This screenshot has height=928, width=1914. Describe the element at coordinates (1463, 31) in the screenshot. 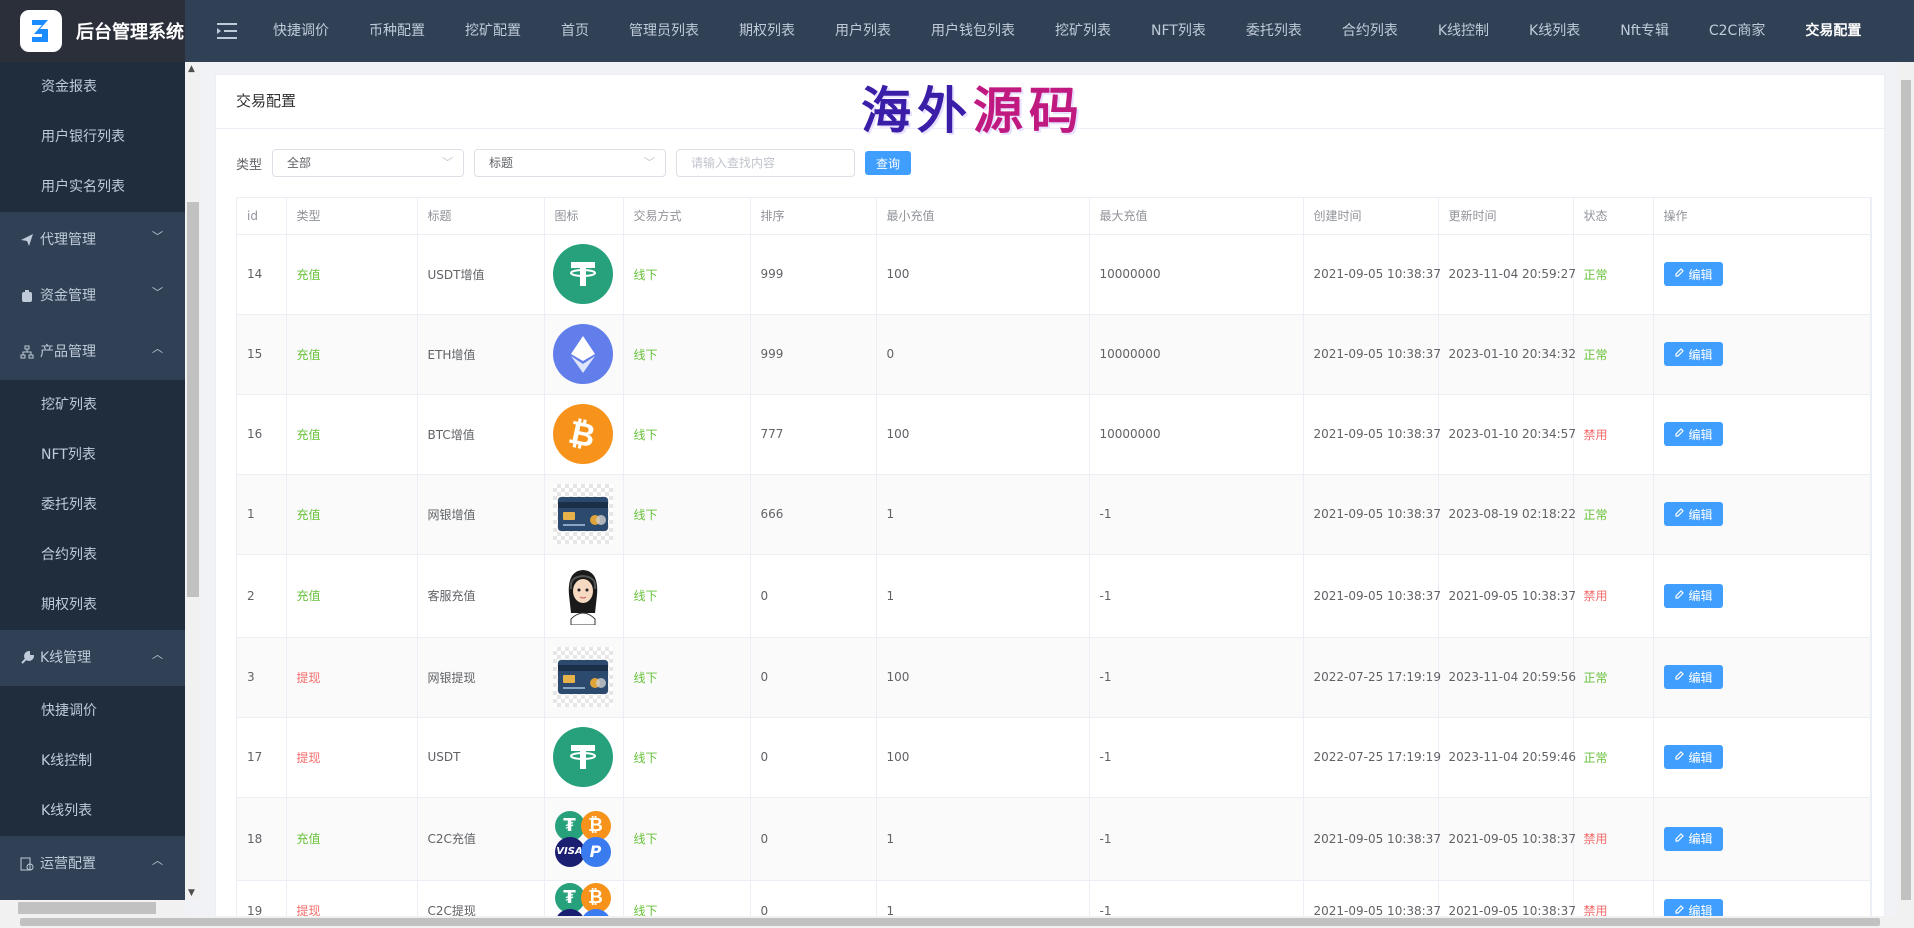

I see `top-nav-tab: K线控制` at that location.